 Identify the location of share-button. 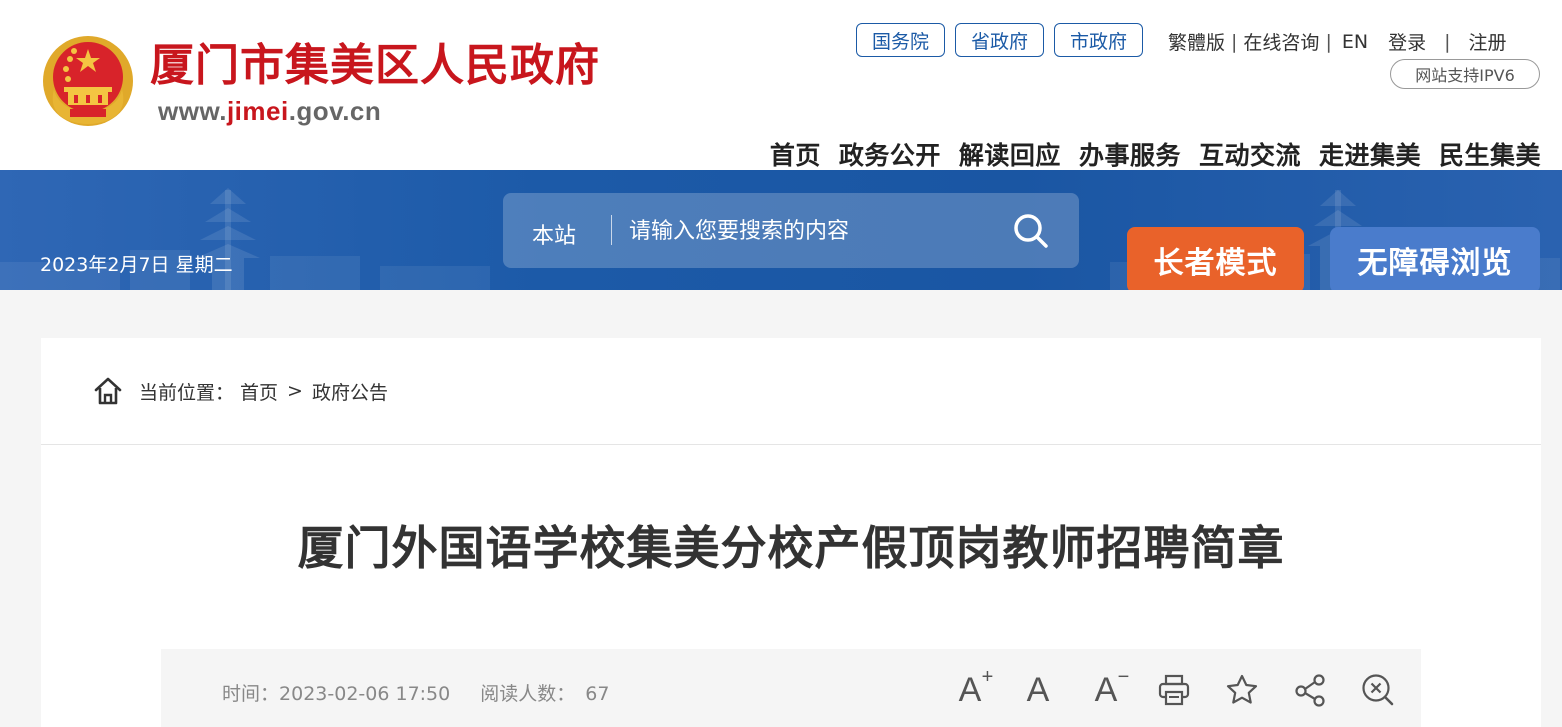
(1310, 690).